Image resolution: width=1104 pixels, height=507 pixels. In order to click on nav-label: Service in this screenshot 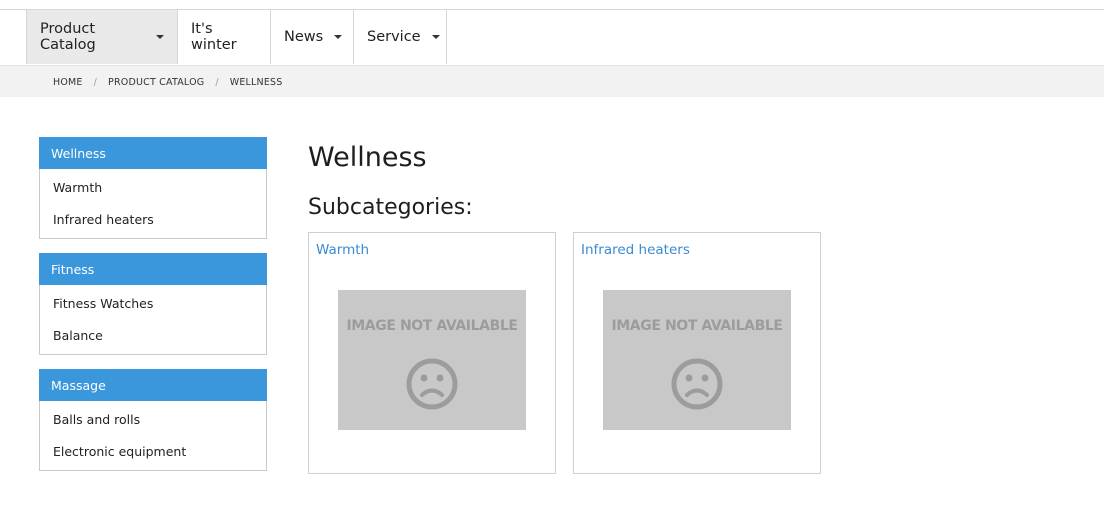, I will do `click(394, 37)`.